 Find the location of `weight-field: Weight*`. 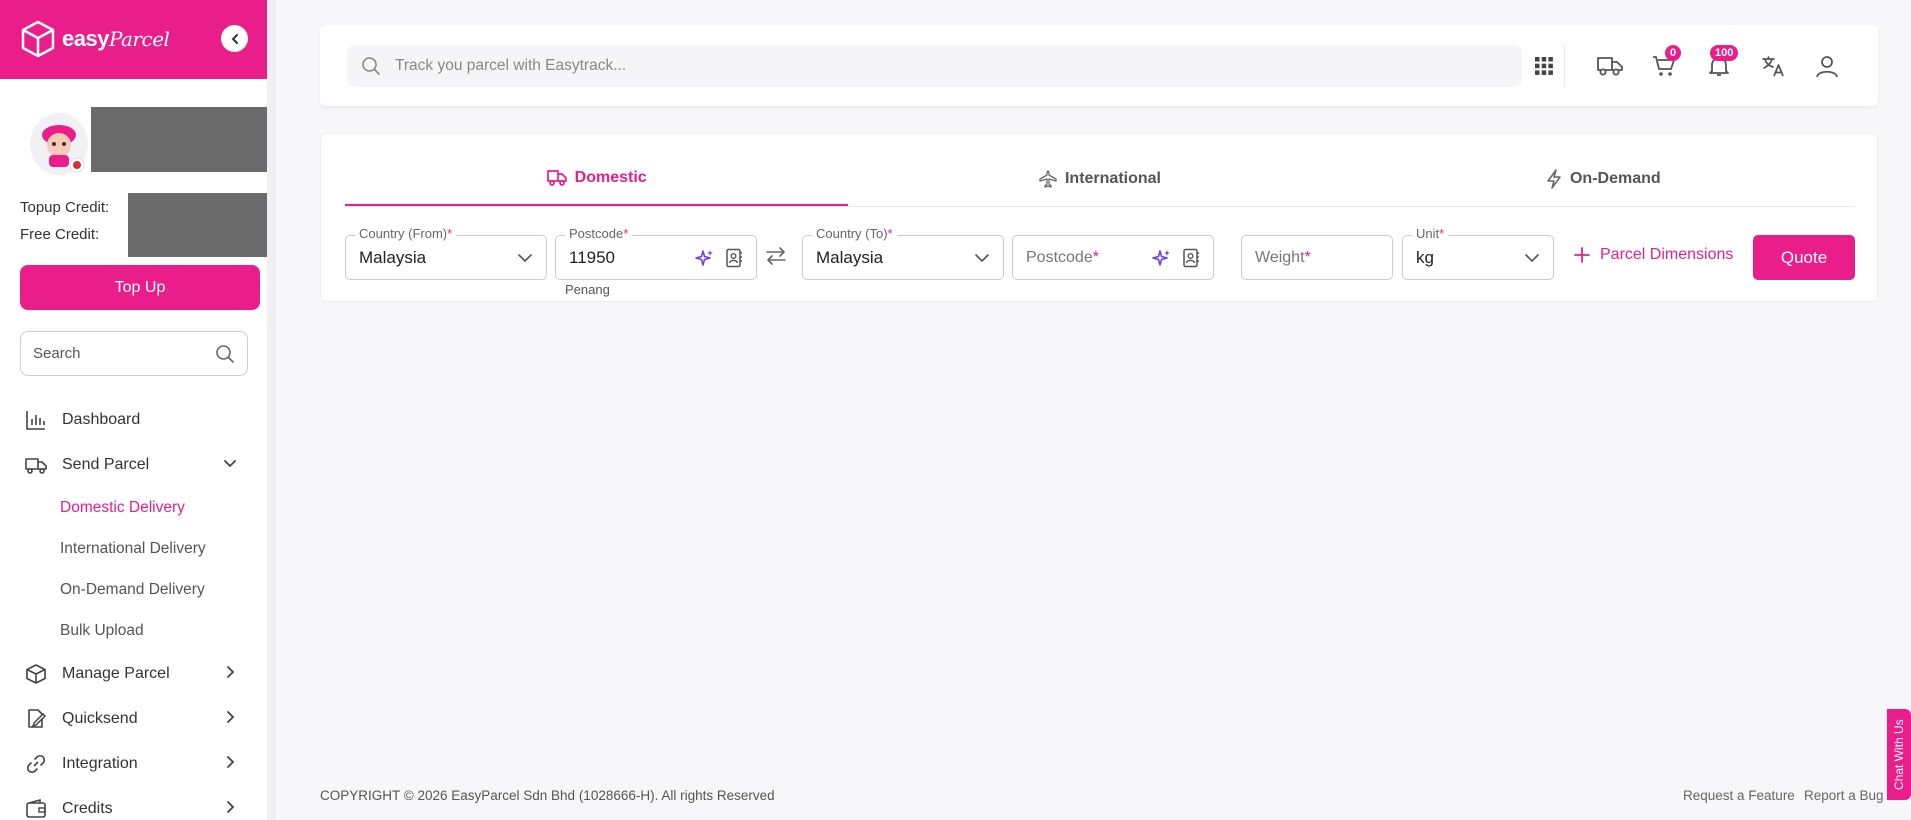

weight-field: Weight* is located at coordinates (1317, 257).